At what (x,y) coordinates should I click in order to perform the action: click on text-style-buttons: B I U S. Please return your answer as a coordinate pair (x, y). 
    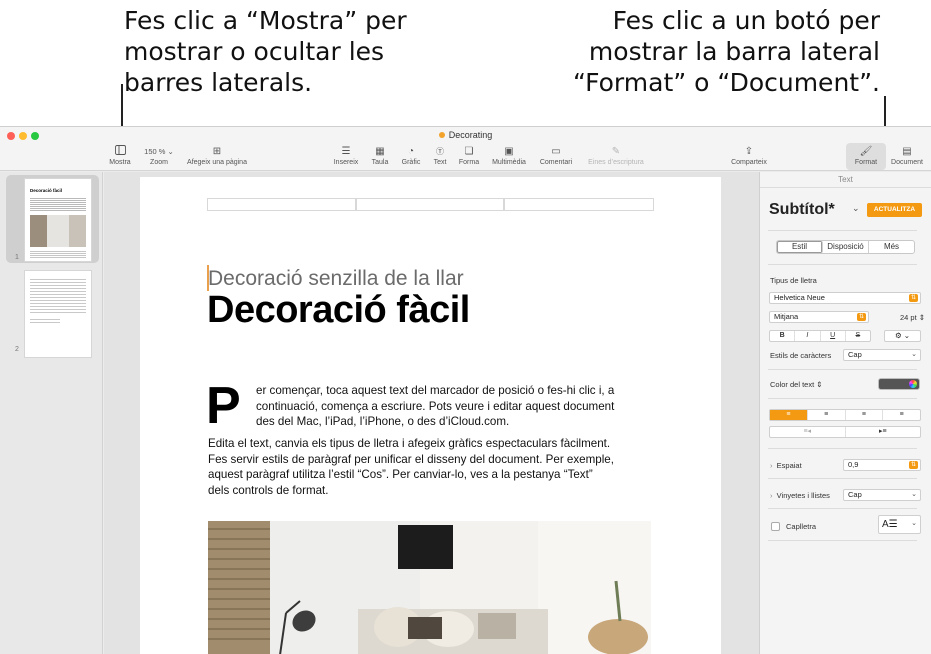
    Looking at the image, I should click on (820, 336).